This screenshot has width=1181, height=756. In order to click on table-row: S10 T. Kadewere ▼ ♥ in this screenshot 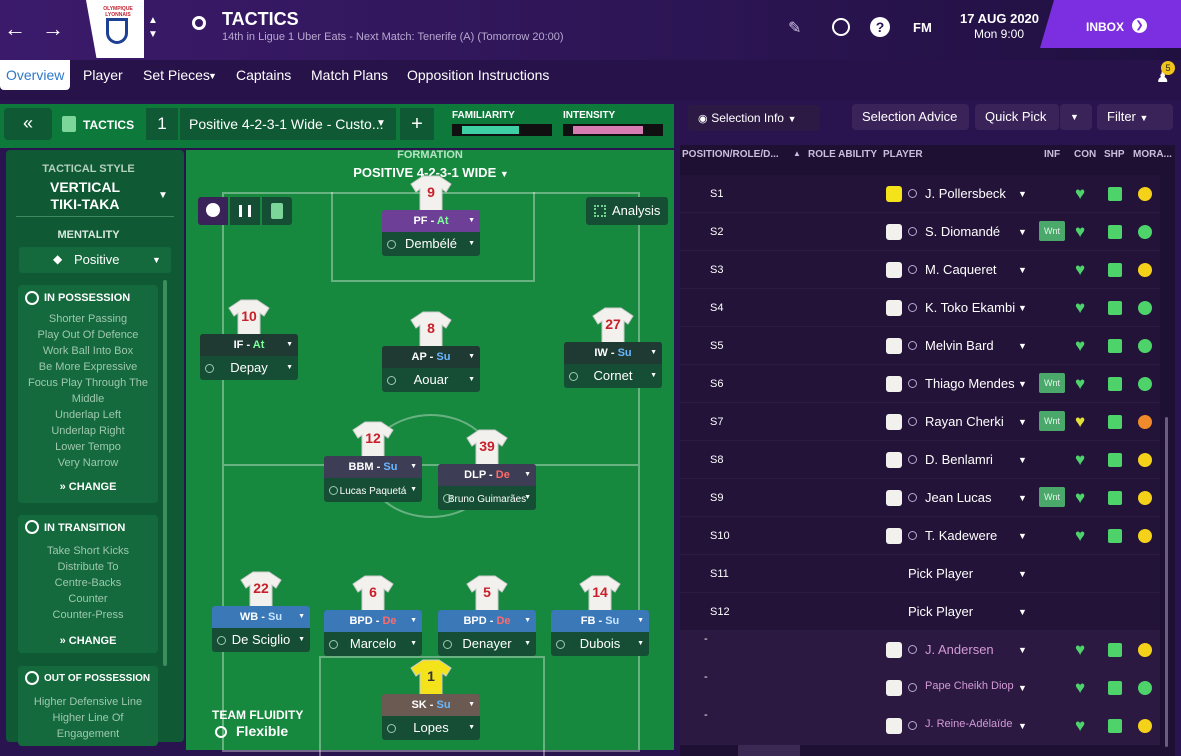, I will do `click(920, 536)`.